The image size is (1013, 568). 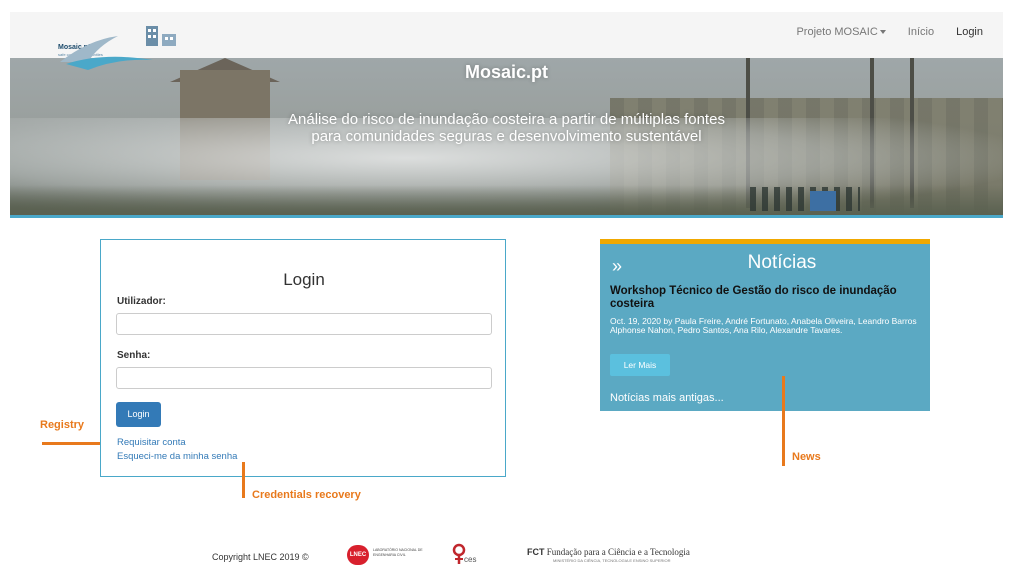 I want to click on annotation-registry: Registry, so click(x=62, y=425).